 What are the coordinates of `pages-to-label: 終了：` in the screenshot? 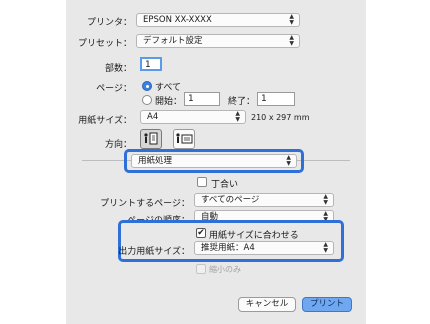 It's located at (242, 102).